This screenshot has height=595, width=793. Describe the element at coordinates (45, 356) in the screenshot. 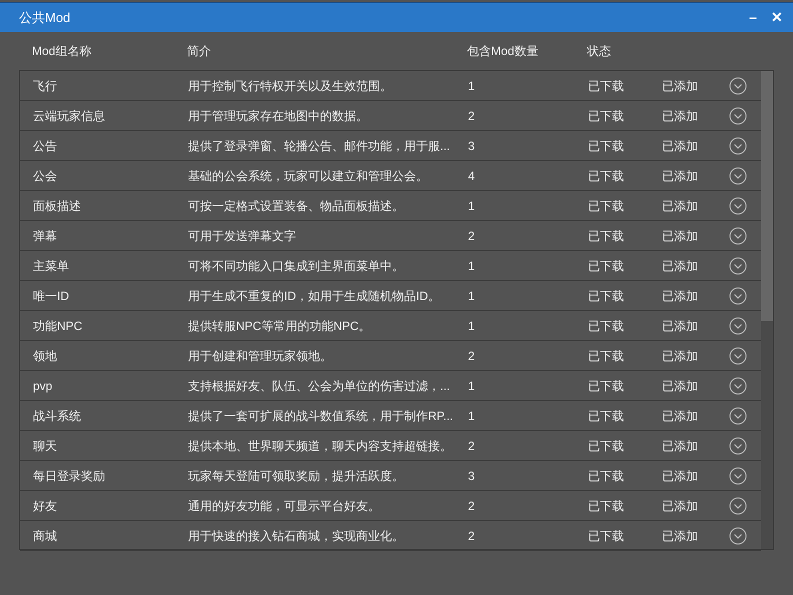

I see `name-cell-text: 领地` at that location.